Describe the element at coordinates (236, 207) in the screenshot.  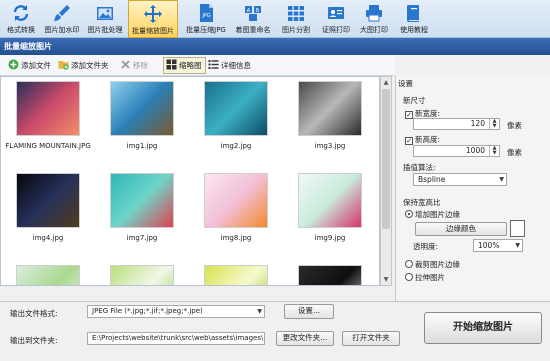
I see `thumbnail-item: img8.jpg` at that location.